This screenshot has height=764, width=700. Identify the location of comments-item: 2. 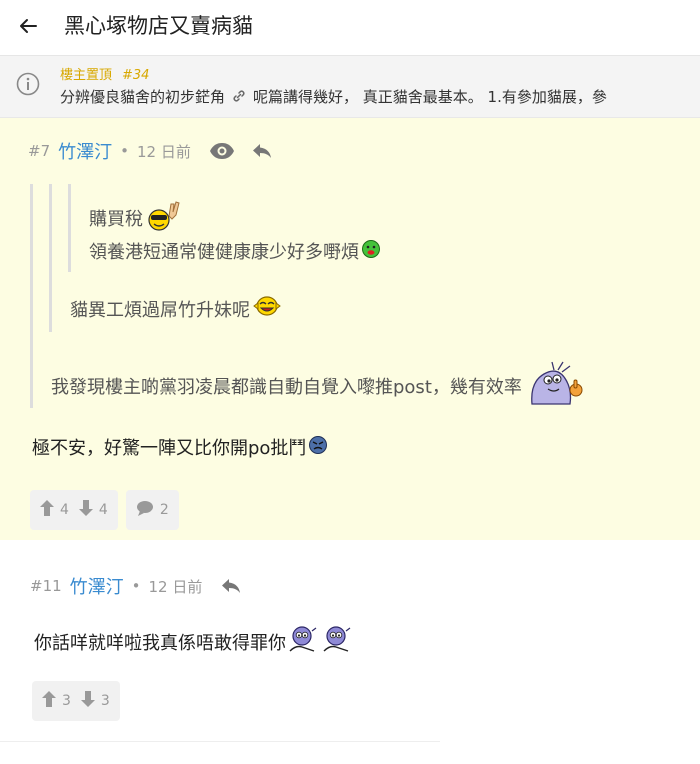
(152, 510).